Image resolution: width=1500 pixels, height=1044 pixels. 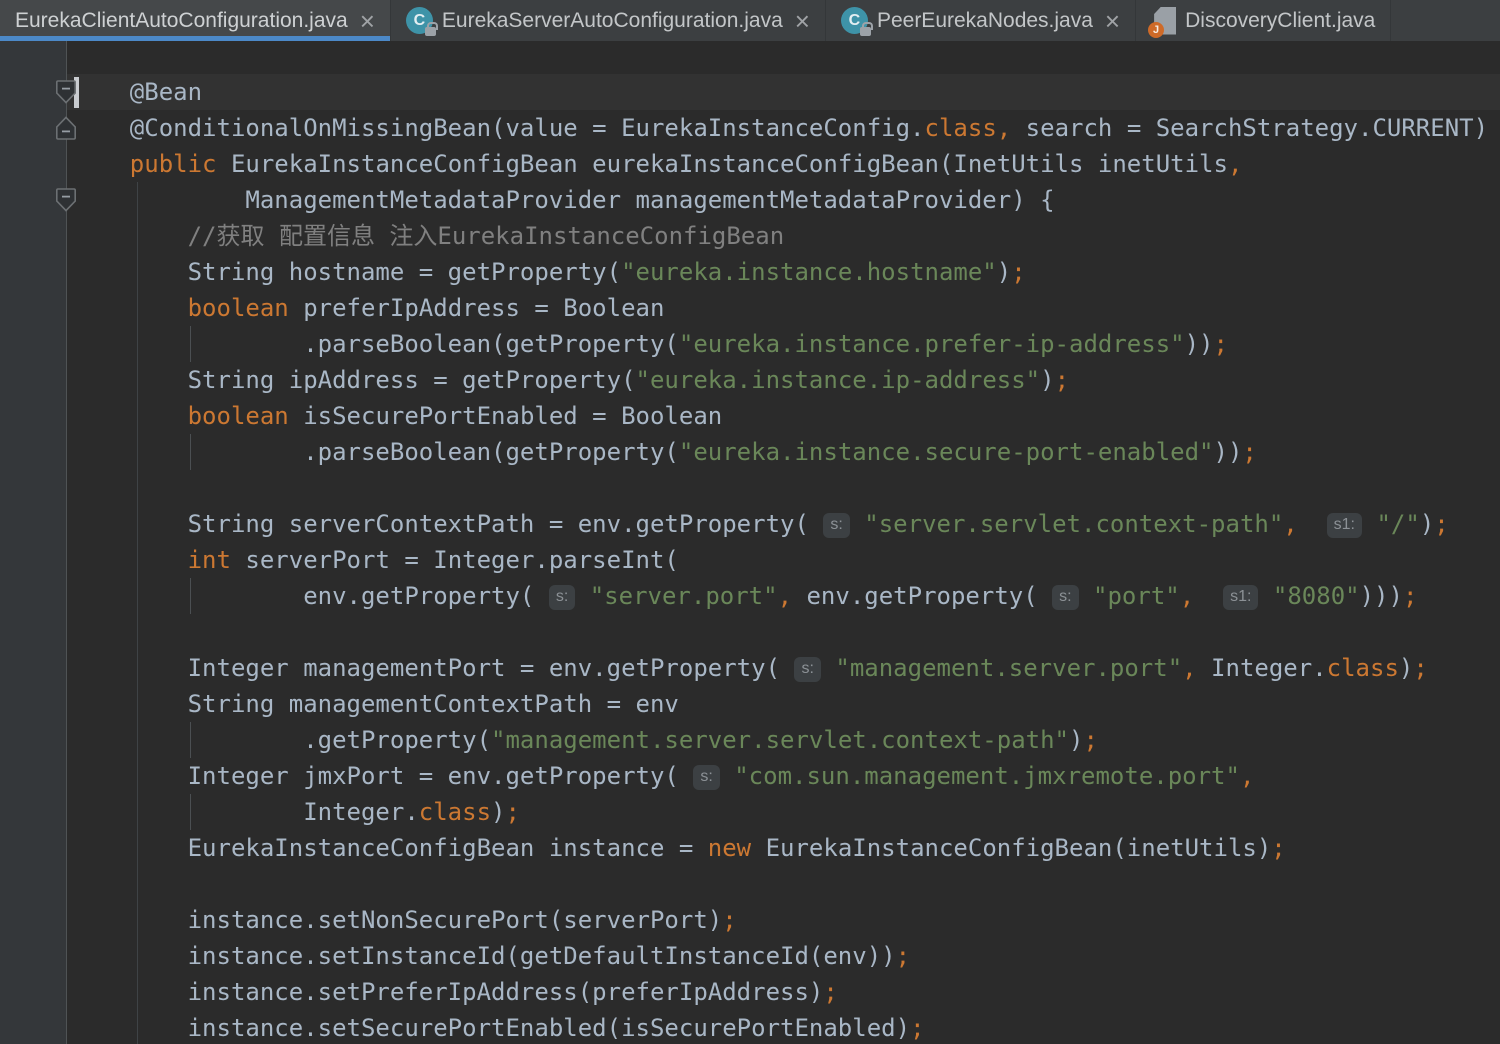 I want to click on code-token-default: env.getProperty(, so click(x=922, y=596).